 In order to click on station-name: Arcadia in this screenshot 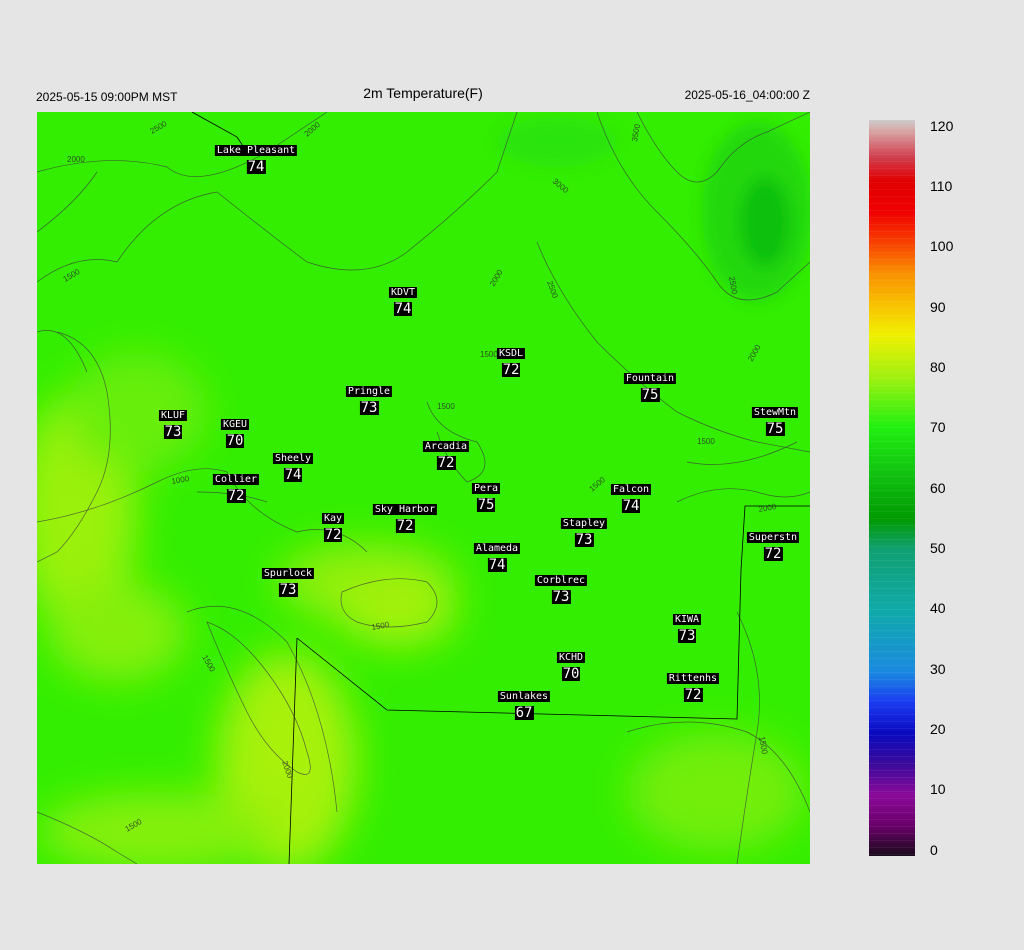, I will do `click(446, 446)`.